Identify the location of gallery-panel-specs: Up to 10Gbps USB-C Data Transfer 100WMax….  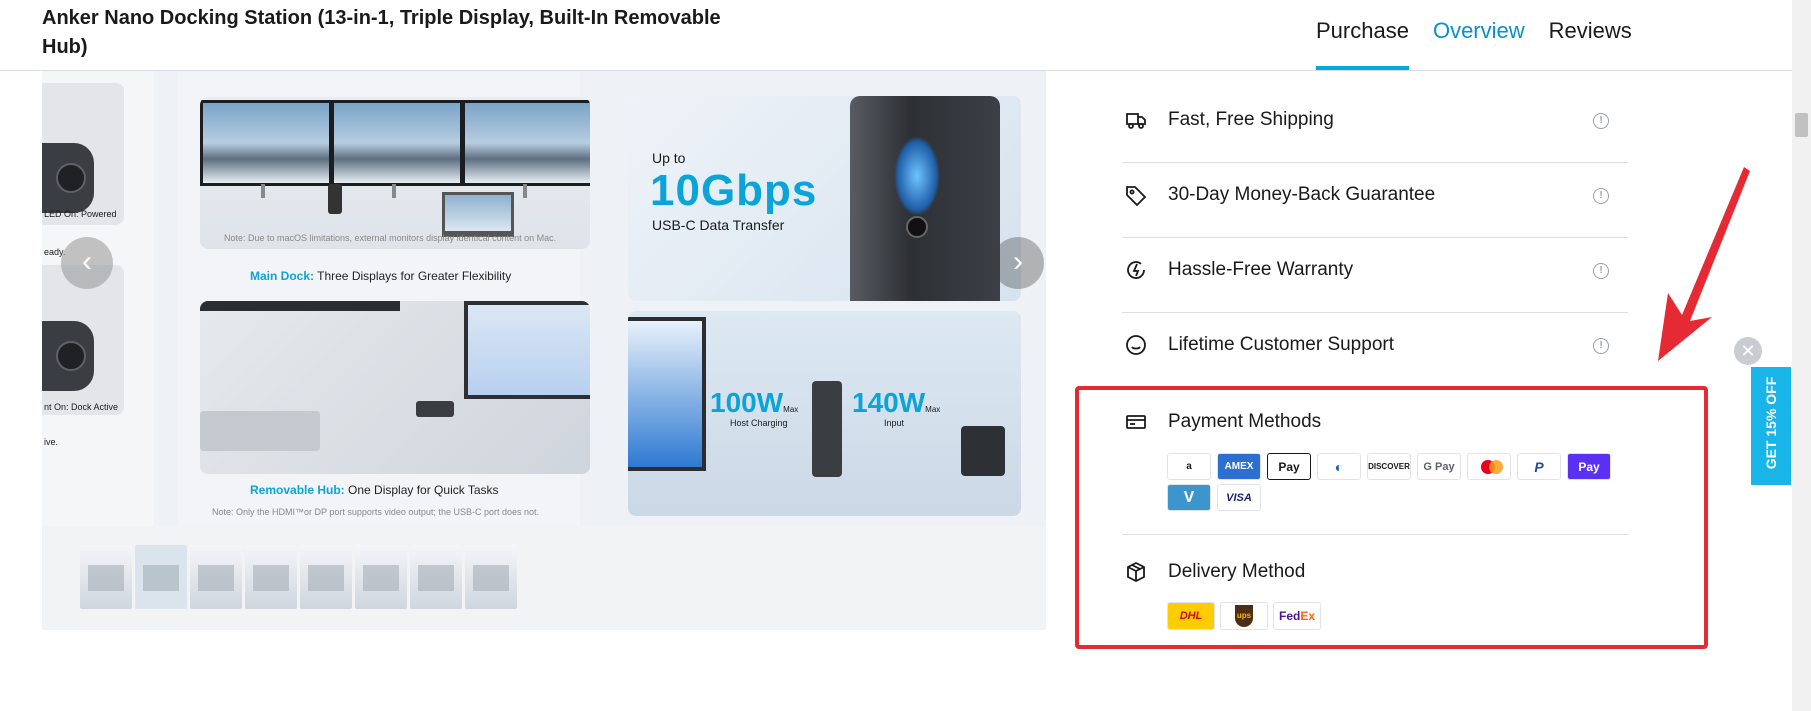
(824, 308).